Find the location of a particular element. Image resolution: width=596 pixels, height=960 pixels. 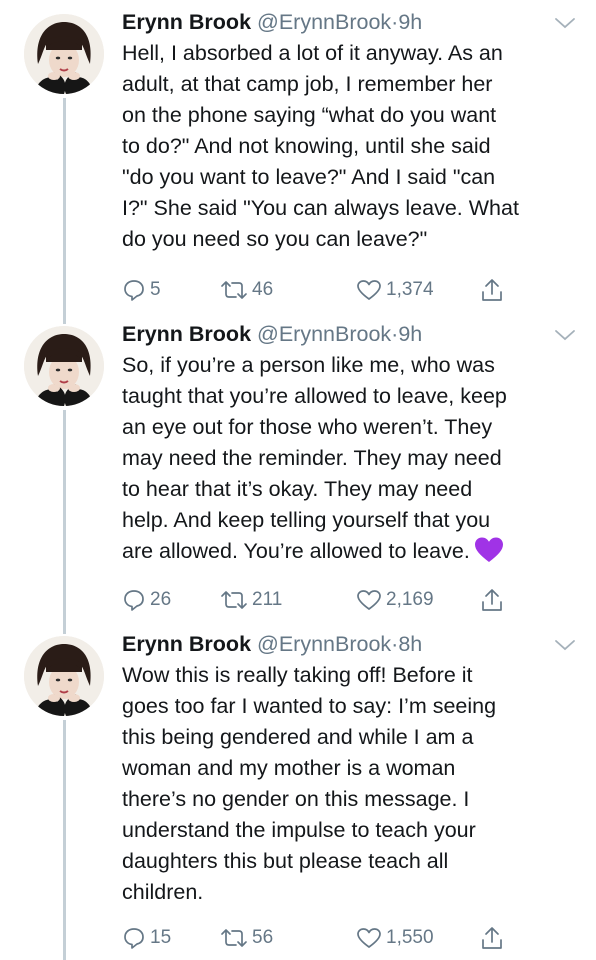

reply-count: 26 is located at coordinates (161, 599).